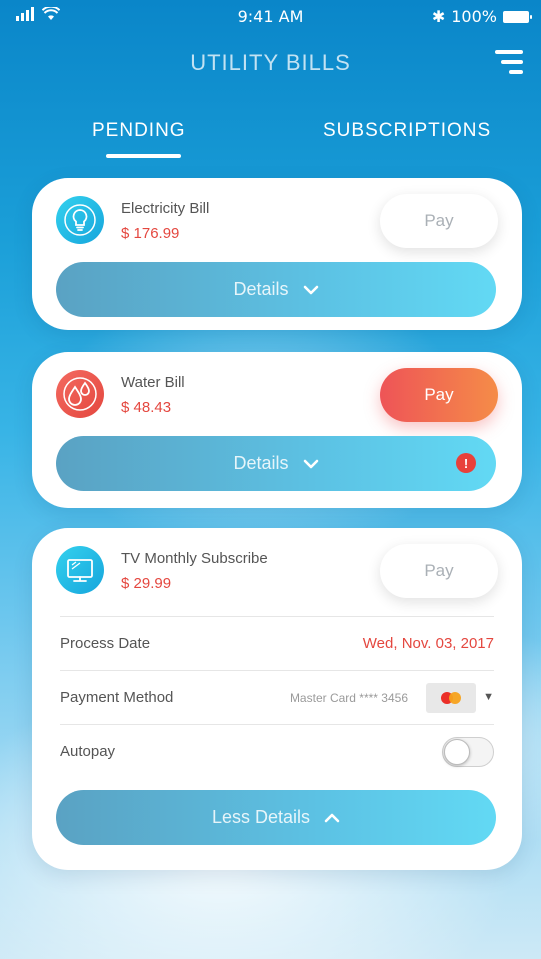  Describe the element at coordinates (277, 430) in the screenshot. I see `bill-card-water: Water Bill $ 48.43 Pay Details !` at that location.